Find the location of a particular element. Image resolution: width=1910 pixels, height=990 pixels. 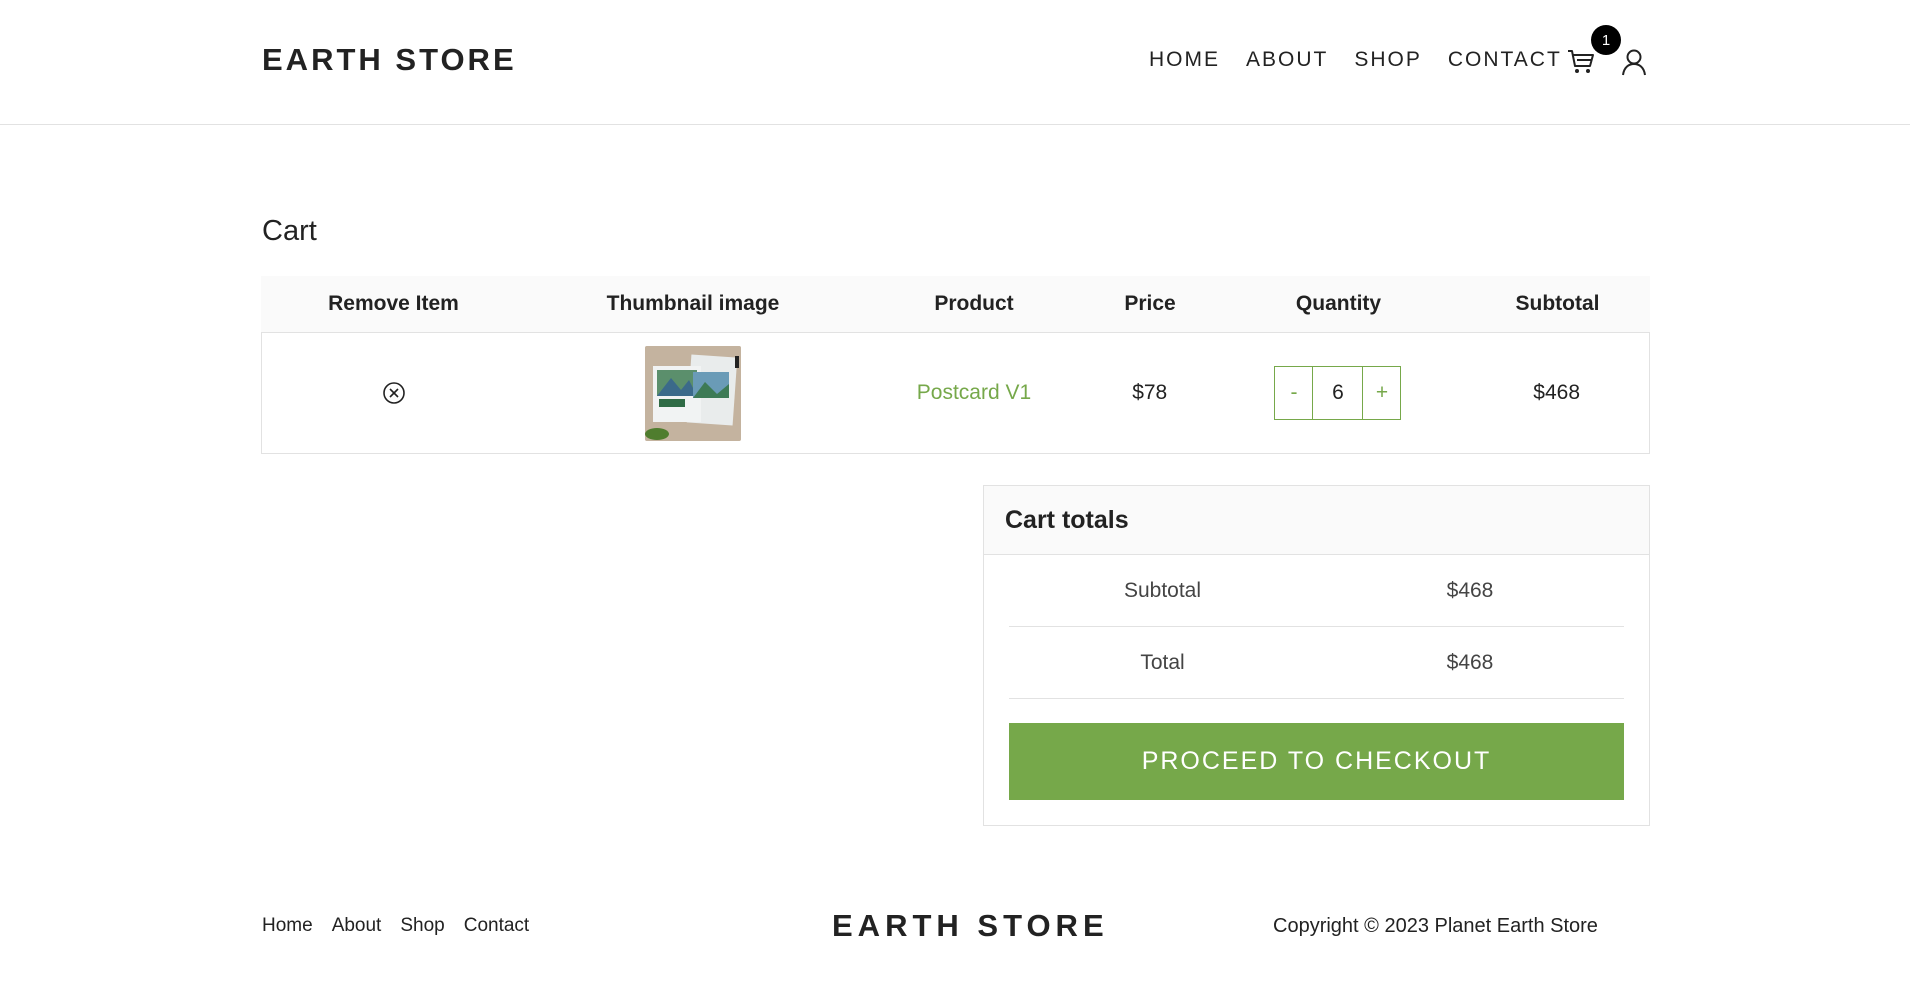

column-header-product: Product is located at coordinates (974, 303).